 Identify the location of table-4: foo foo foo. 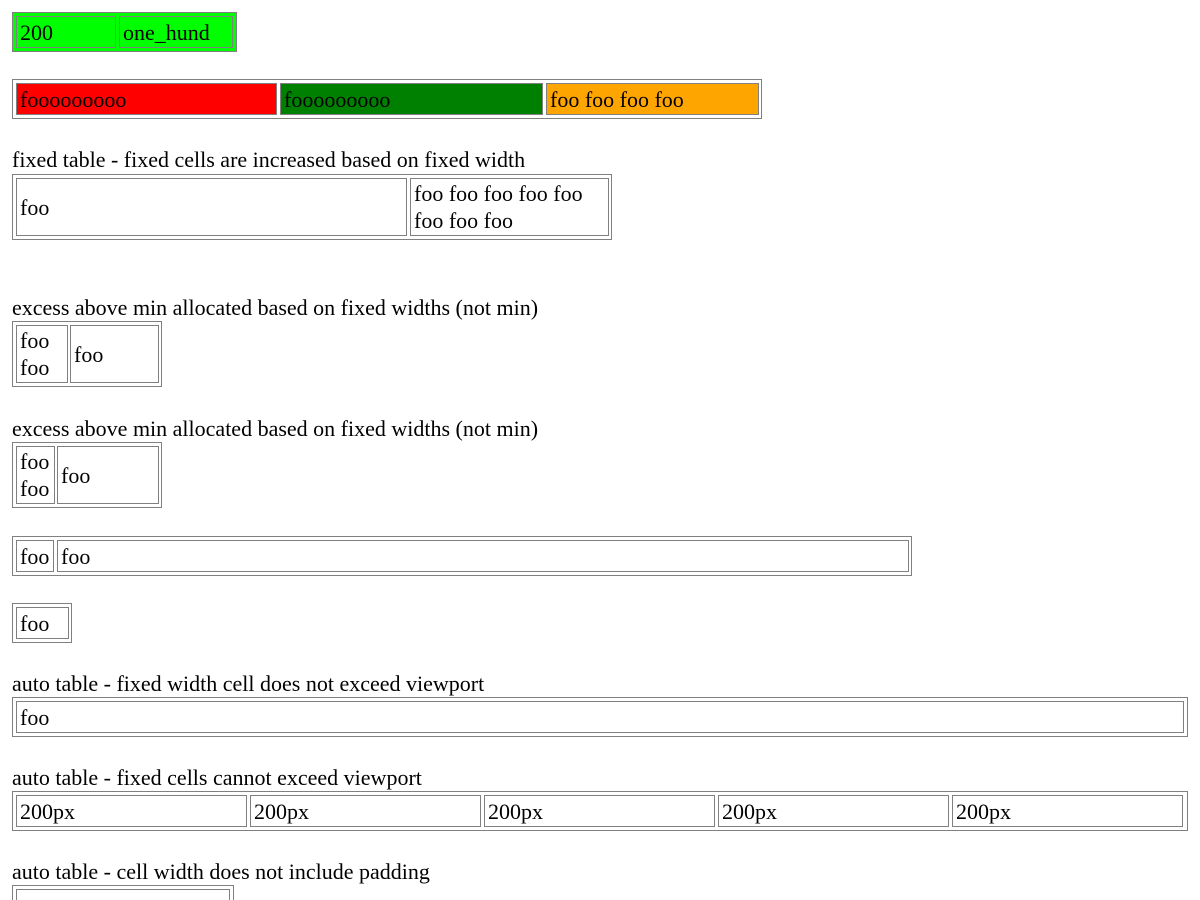
(87, 354).